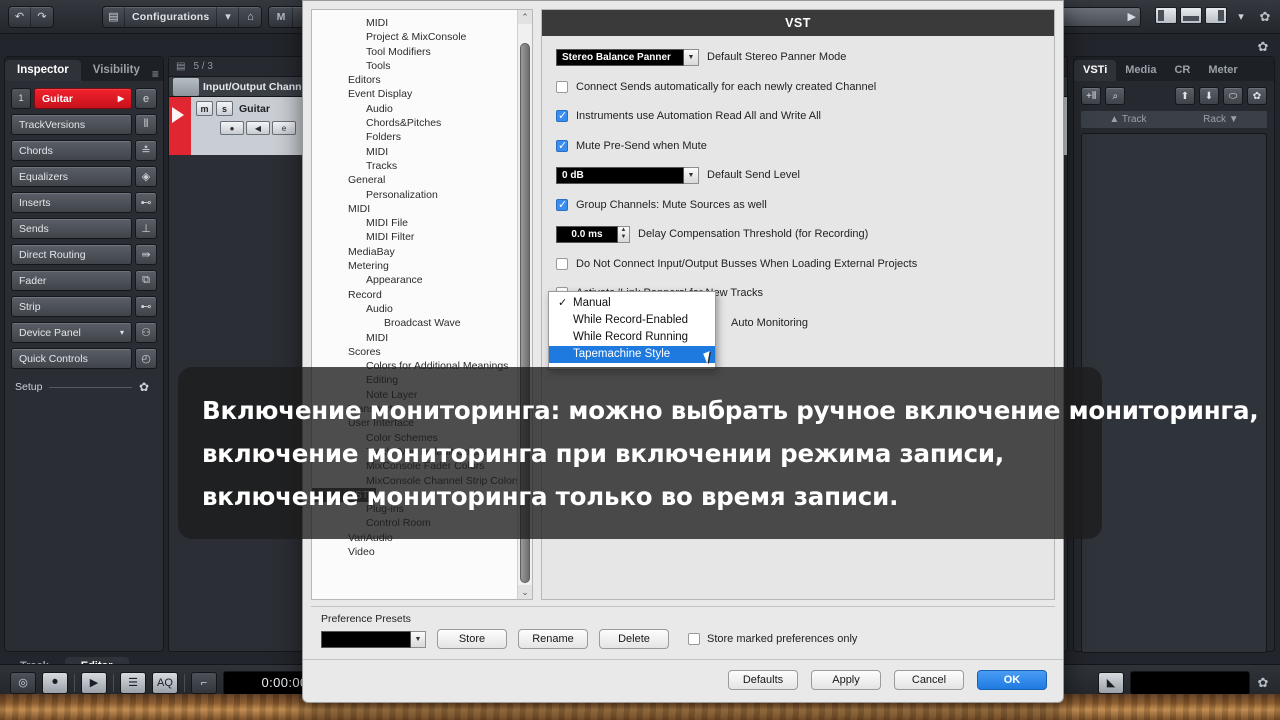  Describe the element at coordinates (1095, 70) in the screenshot. I see `tab-vsti: VSTi` at that location.